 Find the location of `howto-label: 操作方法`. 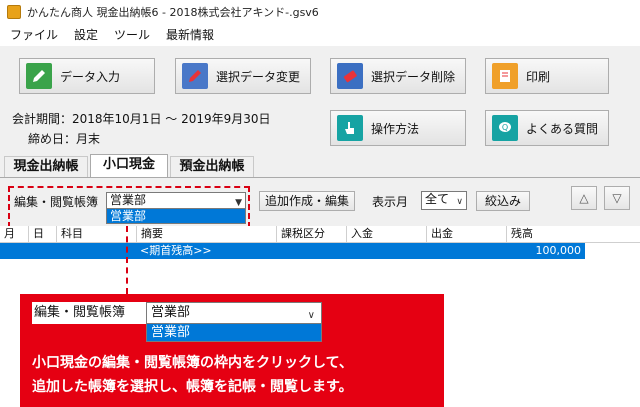

howto-label: 操作方法 is located at coordinates (395, 128).